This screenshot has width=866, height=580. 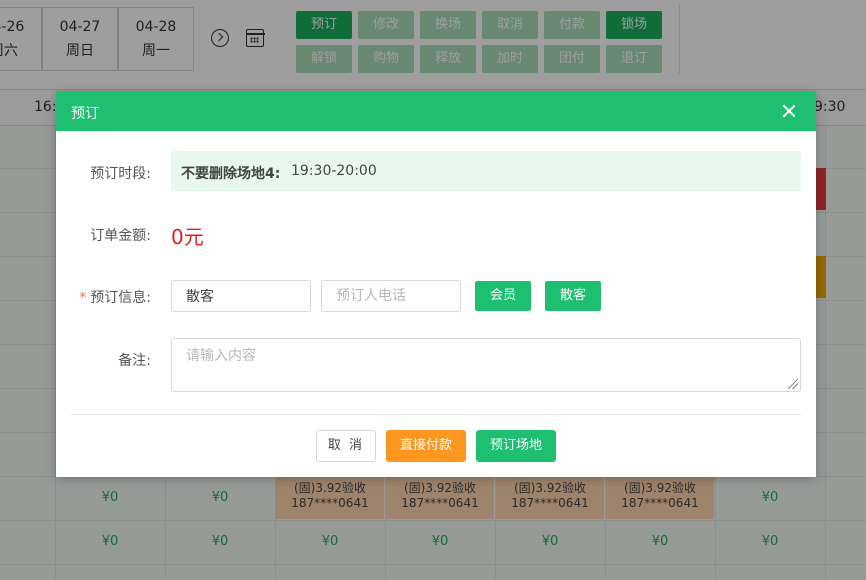 What do you see at coordinates (436, 414) in the screenshot?
I see `dialog-divider` at bounding box center [436, 414].